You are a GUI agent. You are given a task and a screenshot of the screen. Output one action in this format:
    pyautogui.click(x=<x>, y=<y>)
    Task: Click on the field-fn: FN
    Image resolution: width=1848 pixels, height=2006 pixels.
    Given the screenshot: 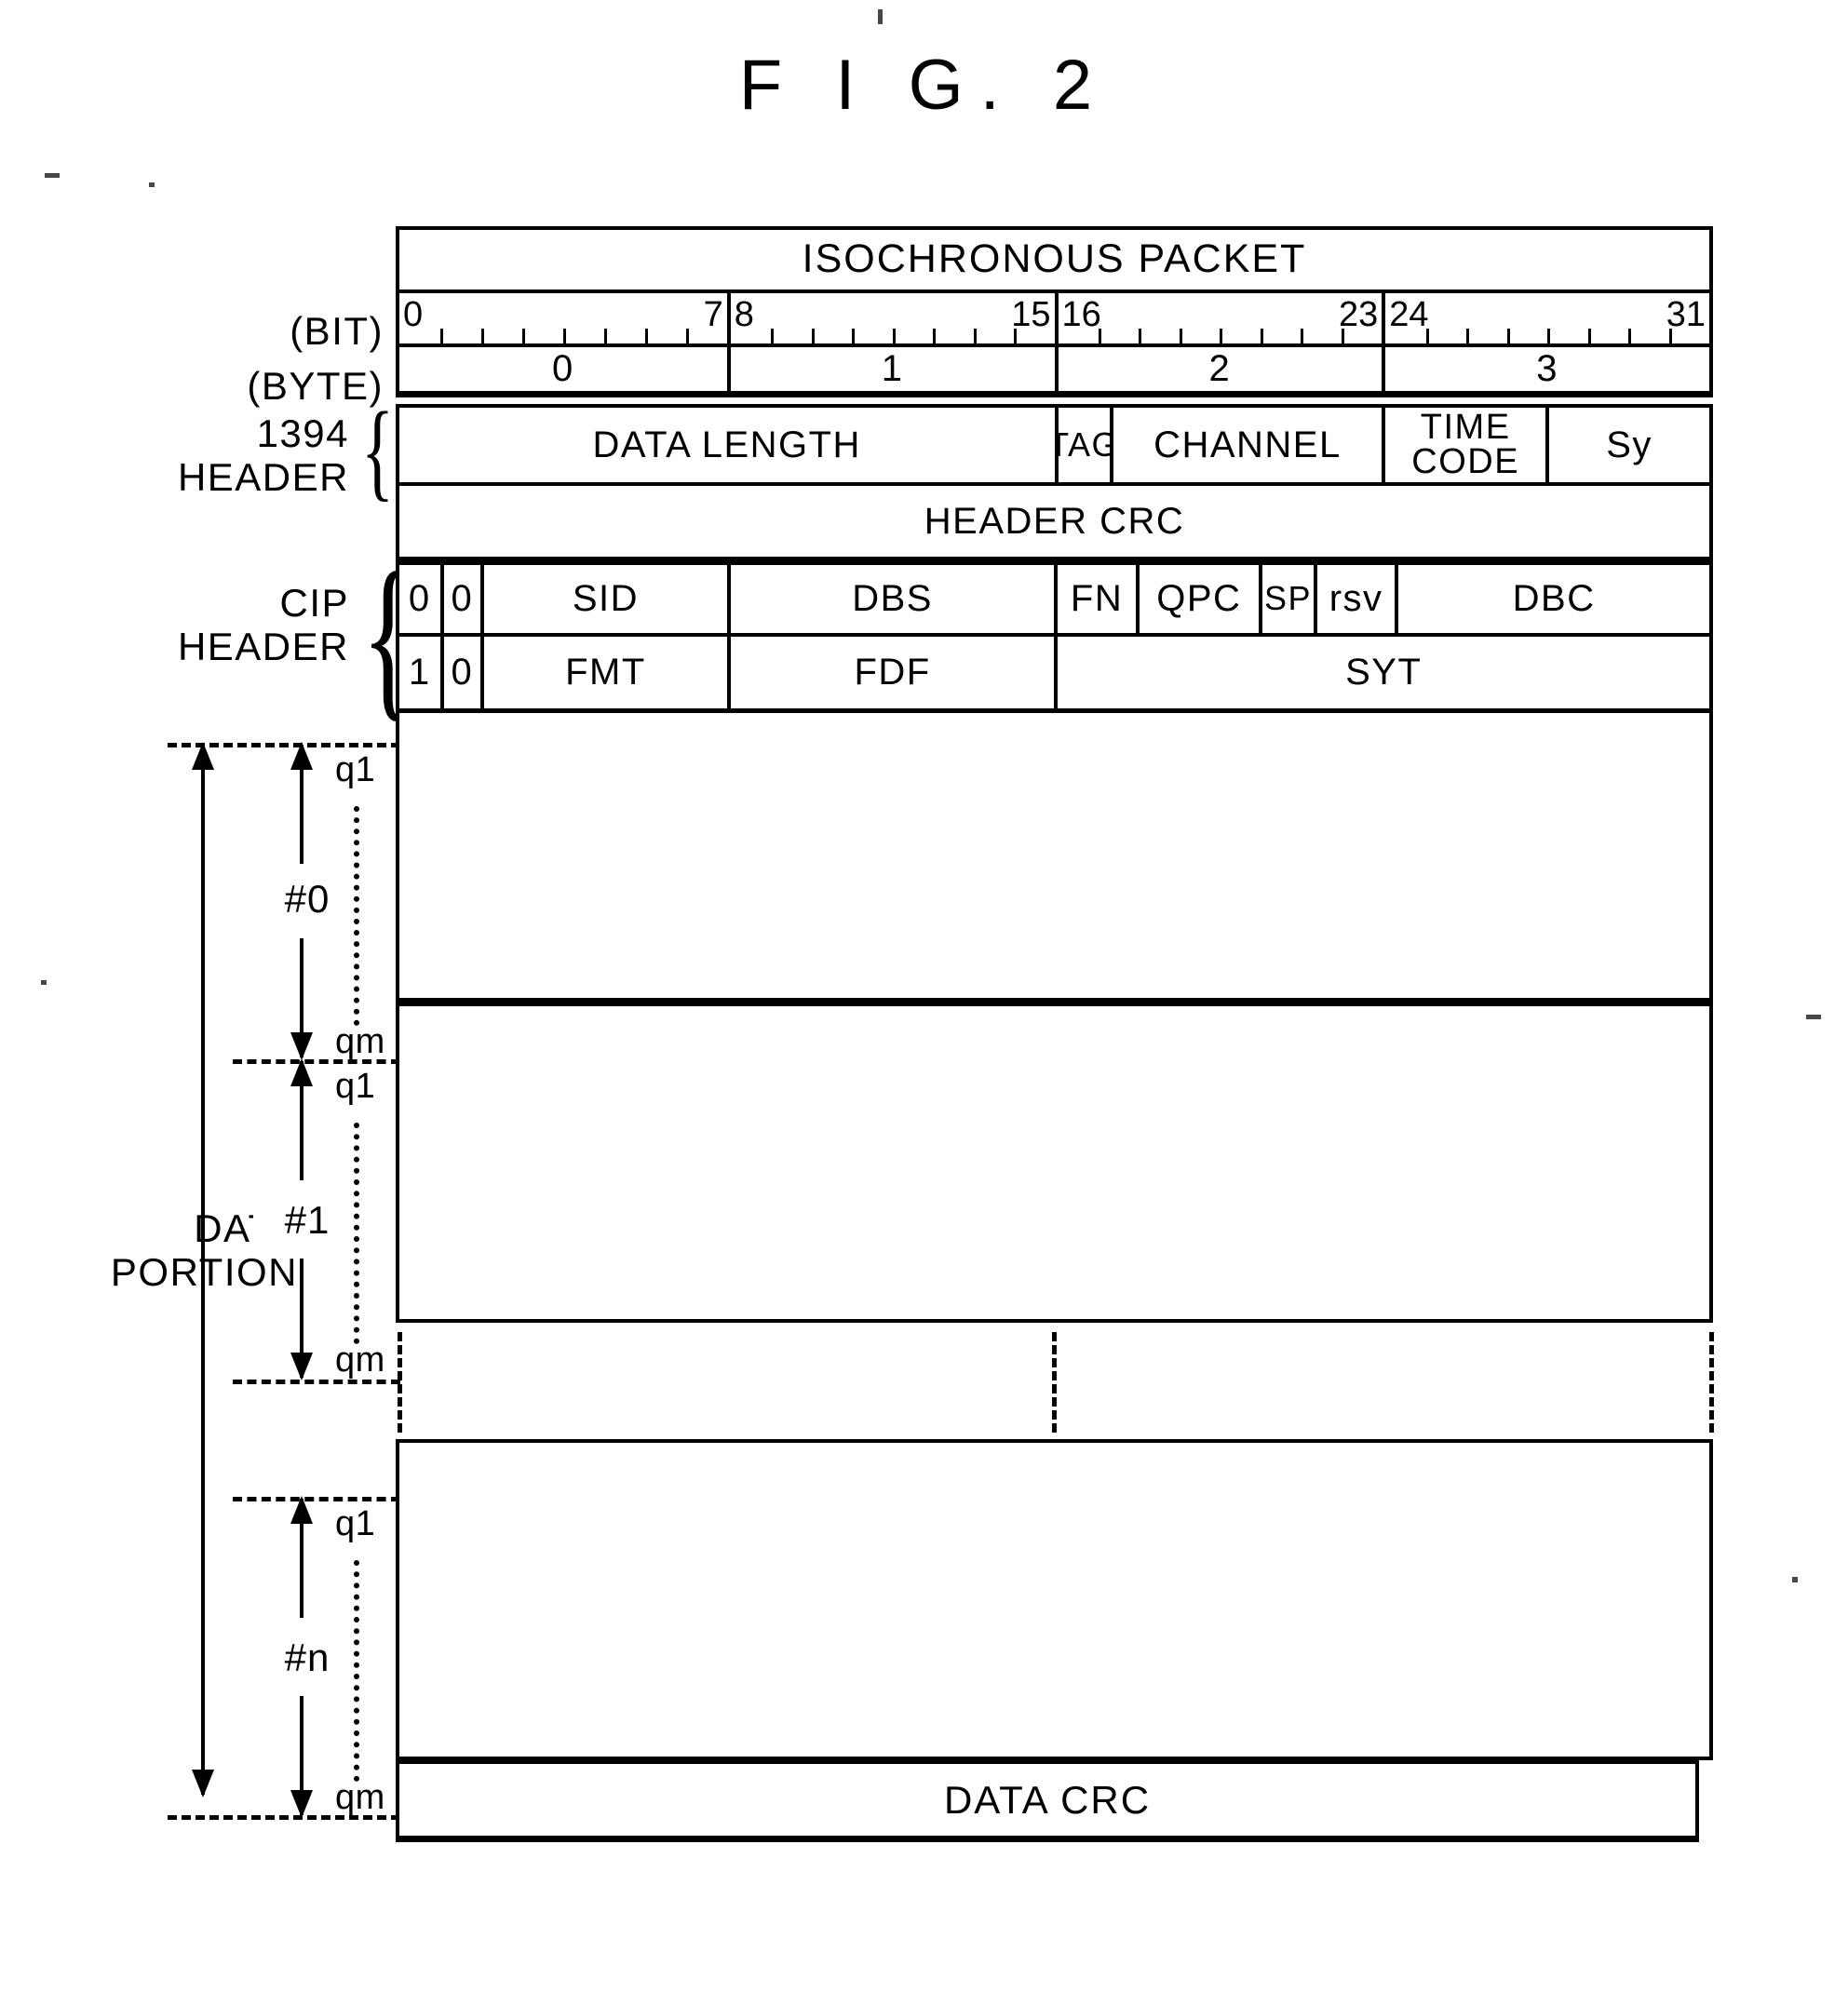 What is the action you would take?
    pyautogui.click(x=1094, y=599)
    